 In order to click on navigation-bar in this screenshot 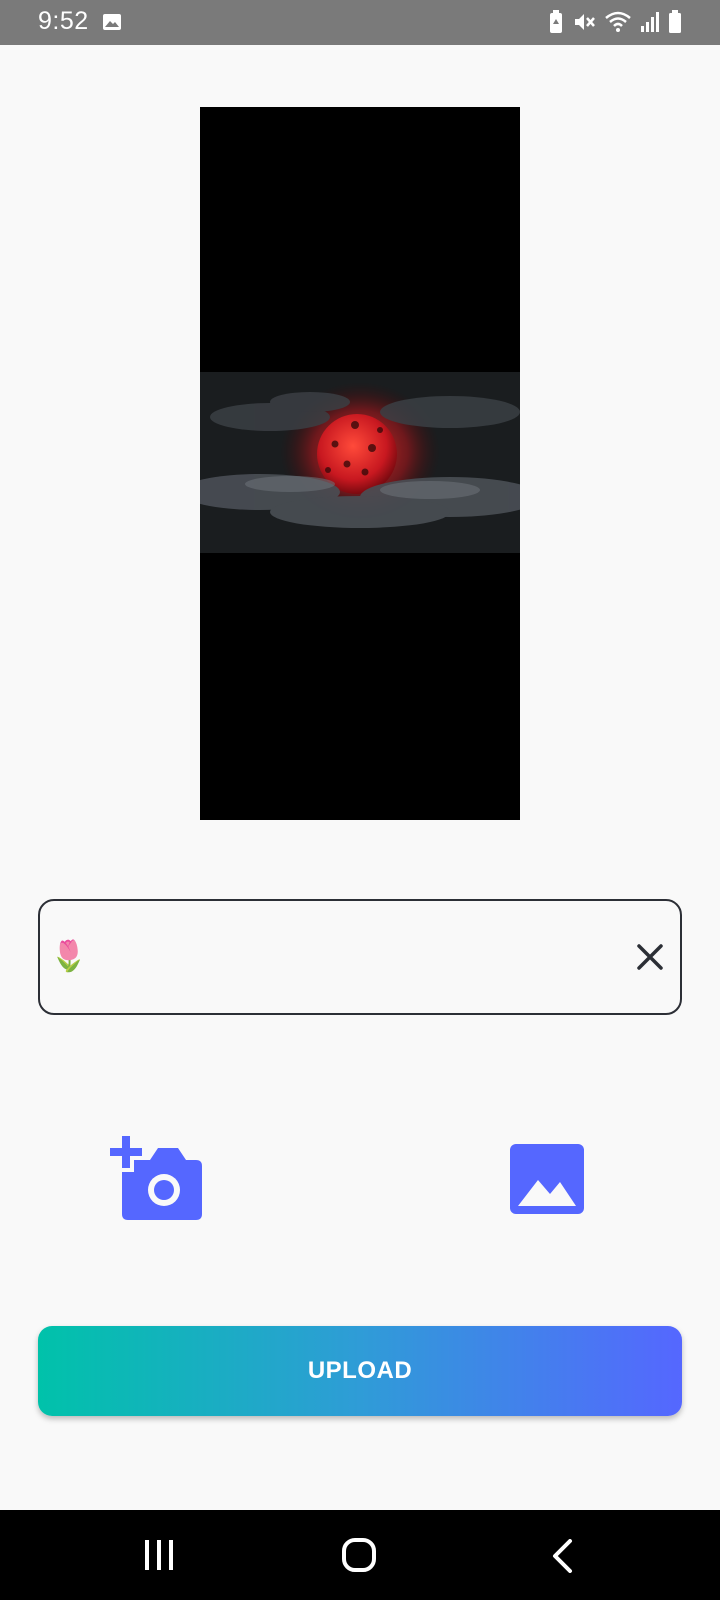, I will do `click(360, 1555)`.